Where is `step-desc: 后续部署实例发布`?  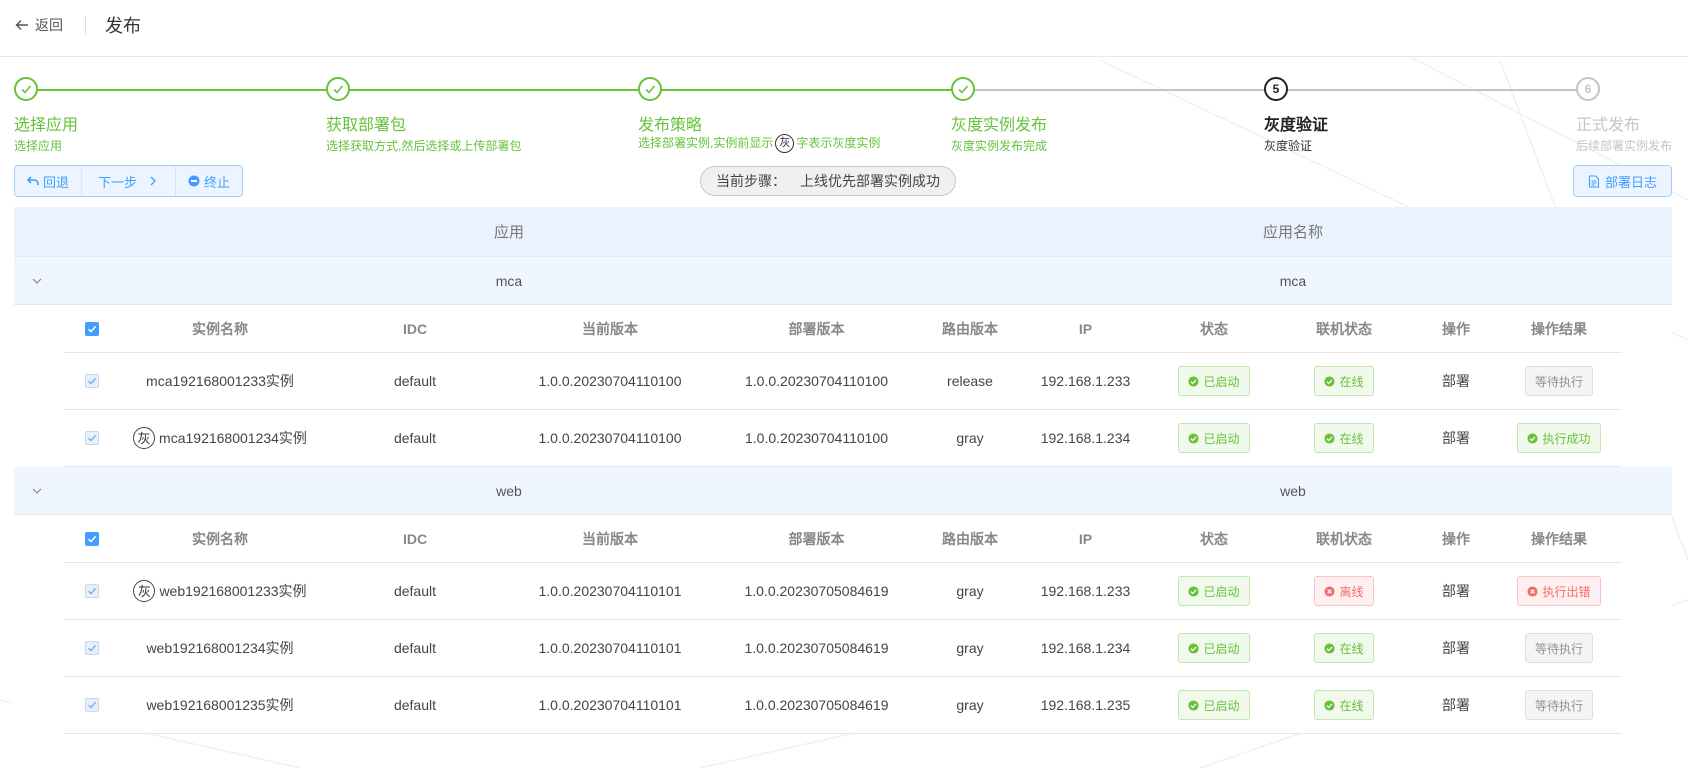 step-desc: 后续部署实例发布 is located at coordinates (1624, 146).